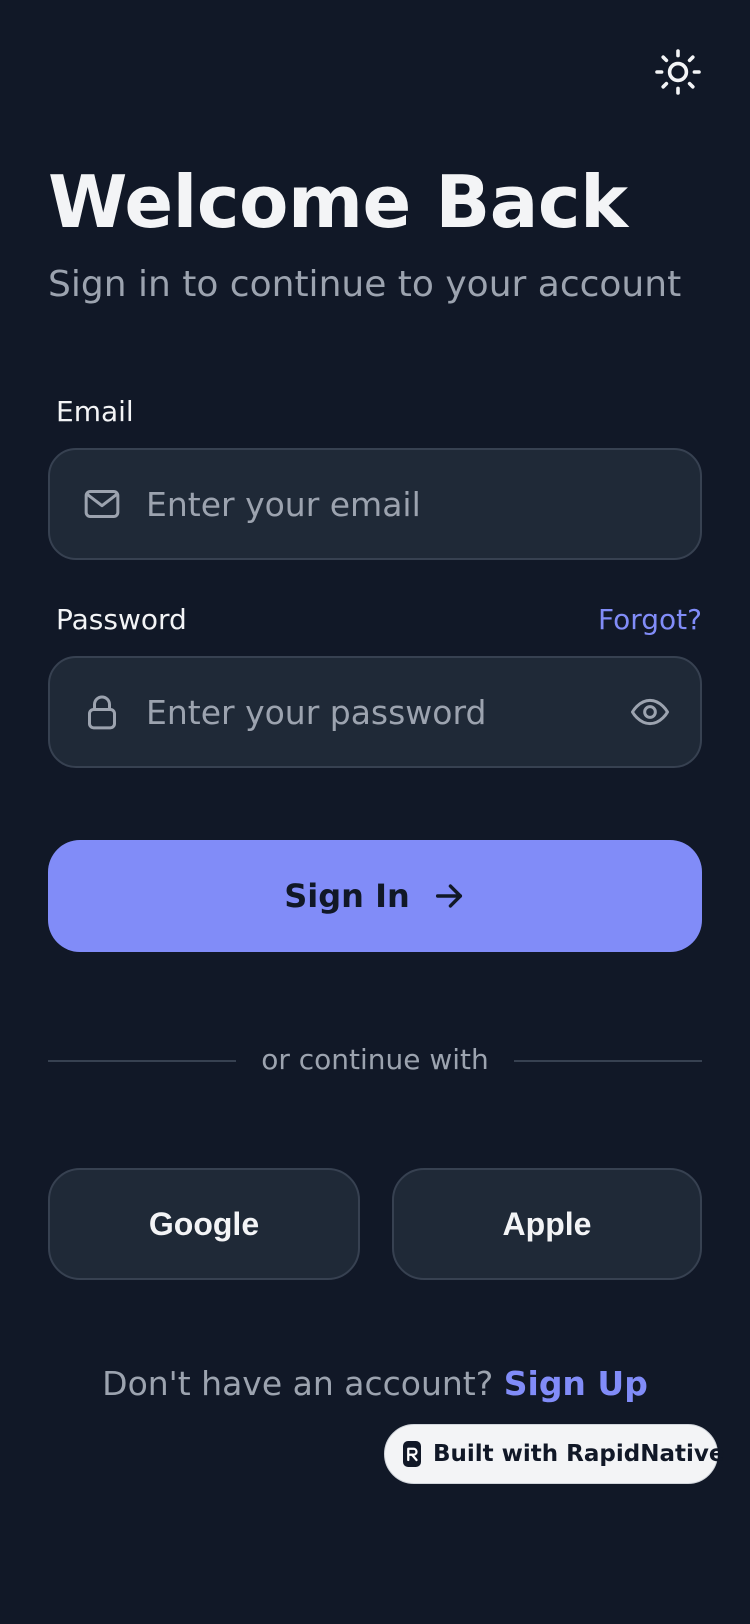 The width and height of the screenshot is (750, 1624). I want to click on page-title: Welcome Back, so click(338, 202).